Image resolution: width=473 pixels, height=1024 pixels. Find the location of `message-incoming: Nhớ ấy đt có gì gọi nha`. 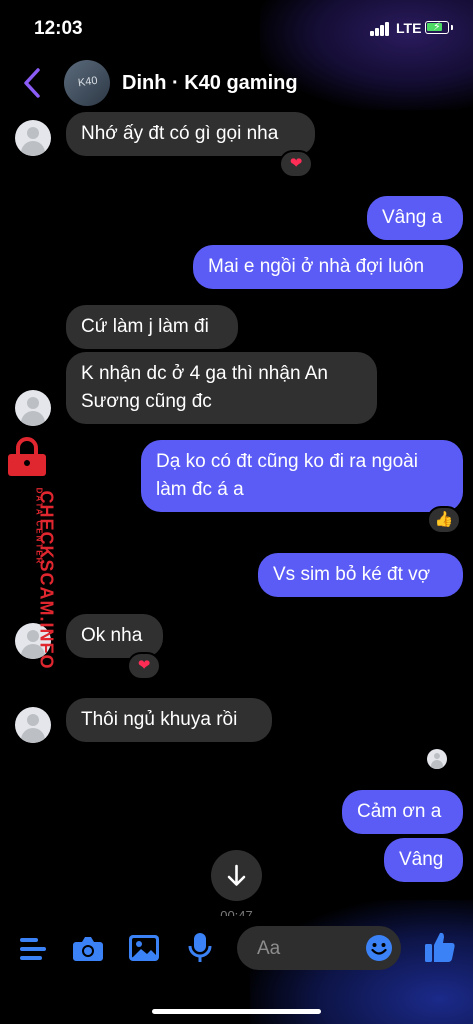

message-incoming: Nhớ ấy đt có gì gọi nha is located at coordinates (190, 134).